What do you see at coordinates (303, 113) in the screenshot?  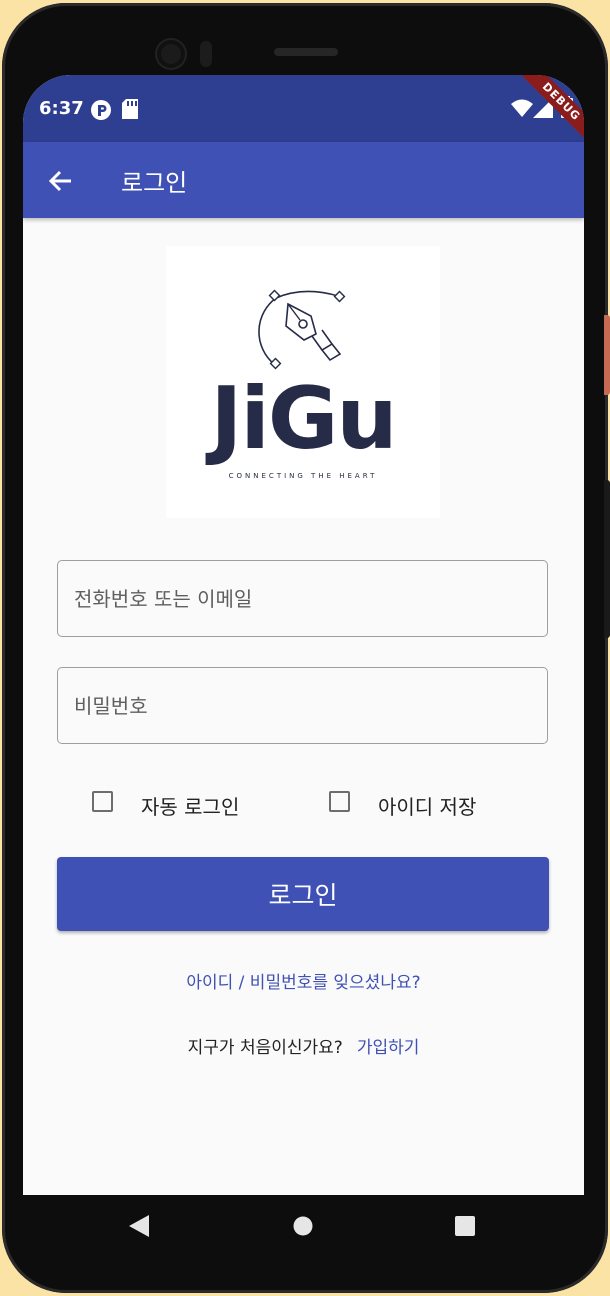 I see `status-bar: 6:37 DEBUG` at bounding box center [303, 113].